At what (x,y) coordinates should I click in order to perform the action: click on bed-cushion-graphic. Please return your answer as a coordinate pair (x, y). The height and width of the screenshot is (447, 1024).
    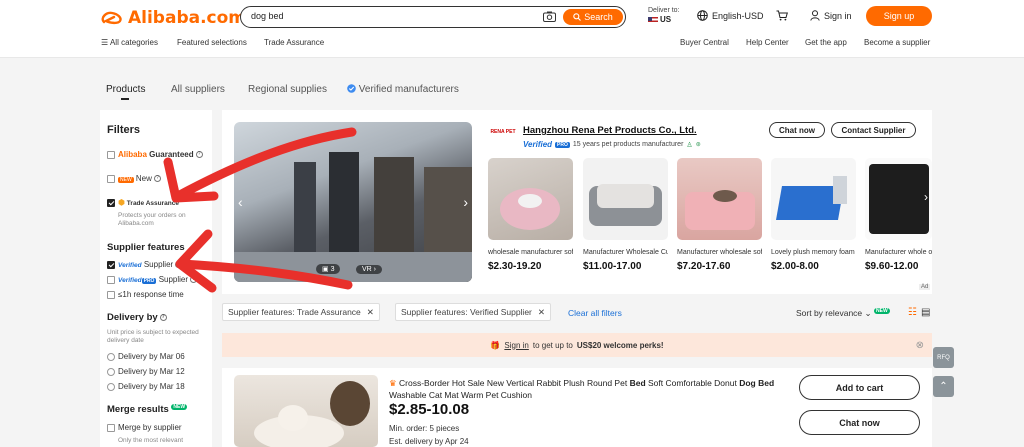
    Looking at the image, I should click on (625, 196).